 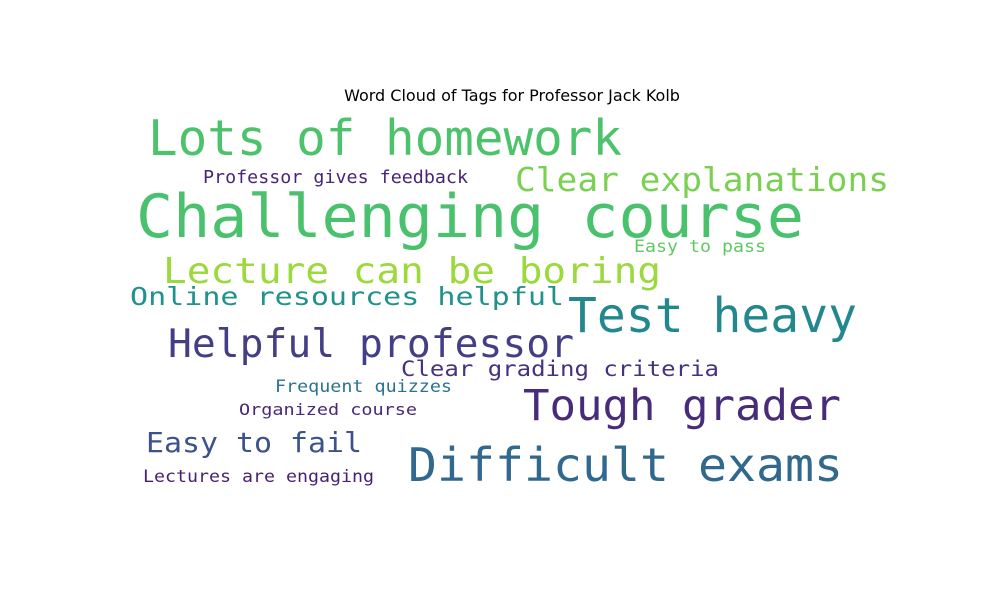 I want to click on word-online-resources-helpful: Online resources helpful, so click(x=347, y=296).